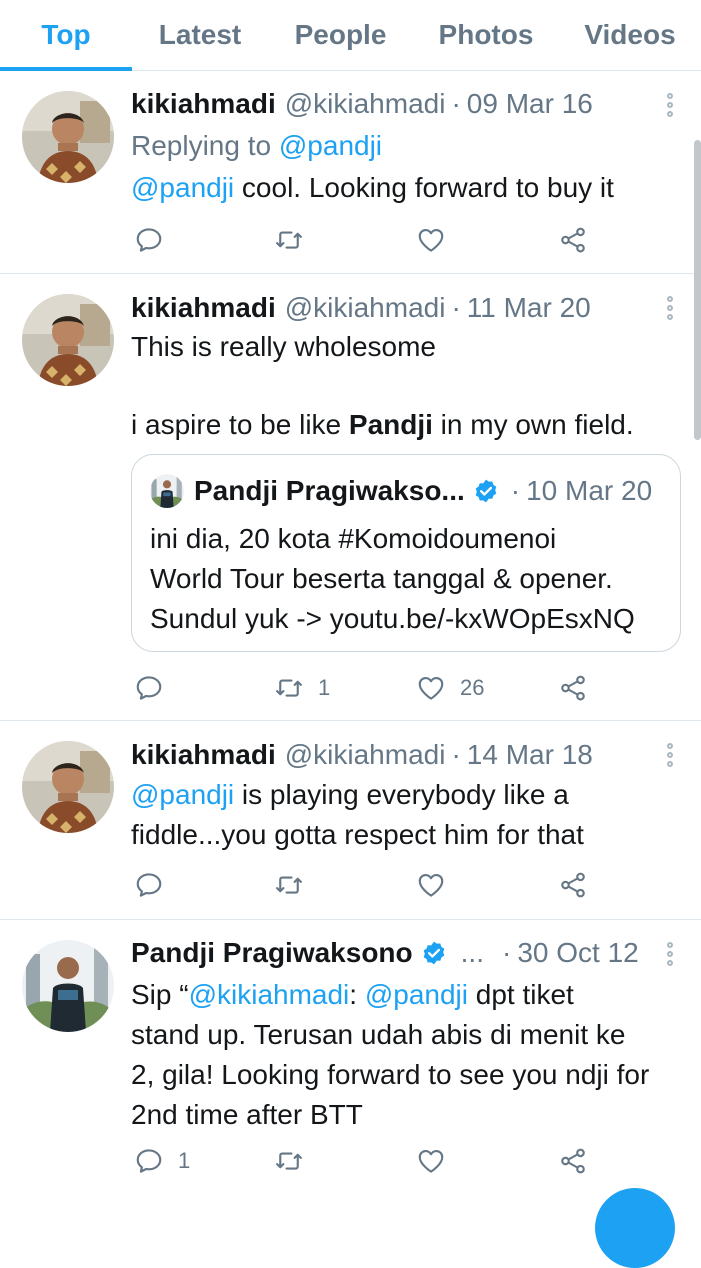  I want to click on tweet-date: 14 Mar 18, so click(530, 755).